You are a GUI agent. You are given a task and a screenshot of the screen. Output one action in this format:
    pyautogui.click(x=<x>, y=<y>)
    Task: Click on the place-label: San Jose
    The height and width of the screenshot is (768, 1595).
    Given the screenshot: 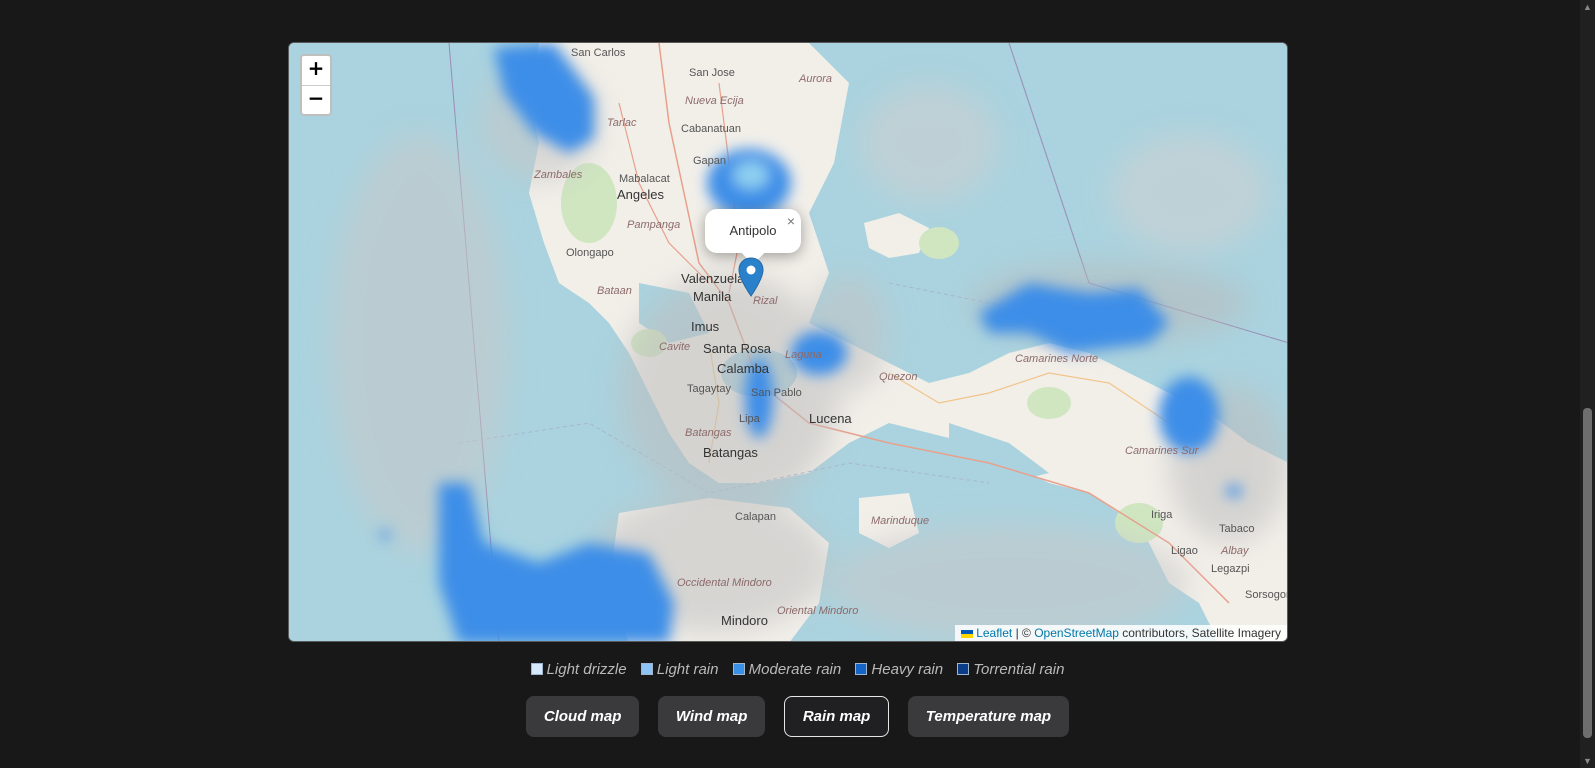 What is the action you would take?
    pyautogui.click(x=712, y=73)
    